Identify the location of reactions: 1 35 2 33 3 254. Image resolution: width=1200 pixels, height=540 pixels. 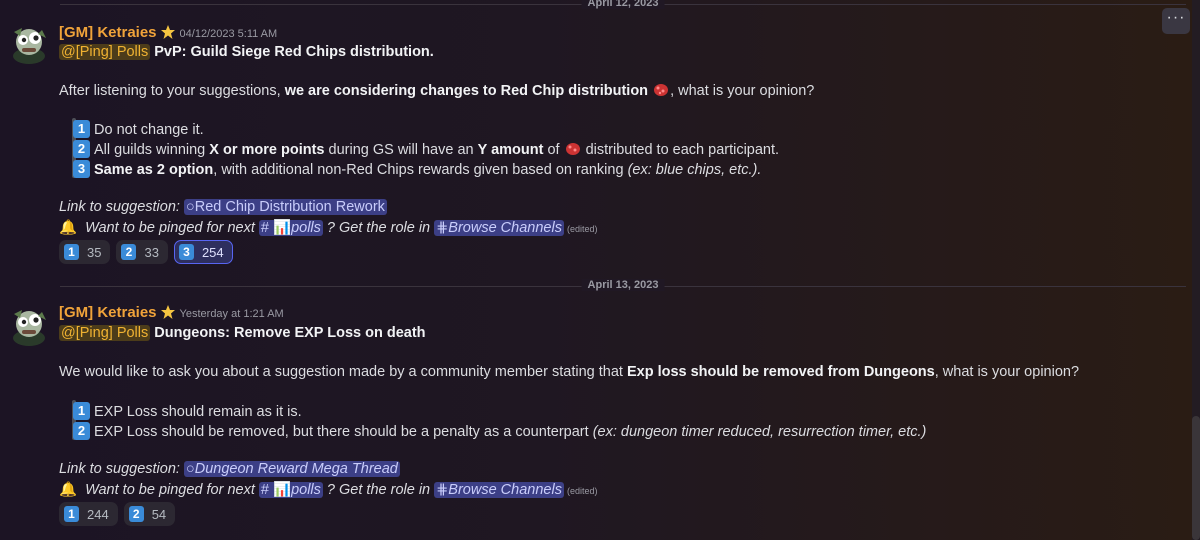
(146, 252).